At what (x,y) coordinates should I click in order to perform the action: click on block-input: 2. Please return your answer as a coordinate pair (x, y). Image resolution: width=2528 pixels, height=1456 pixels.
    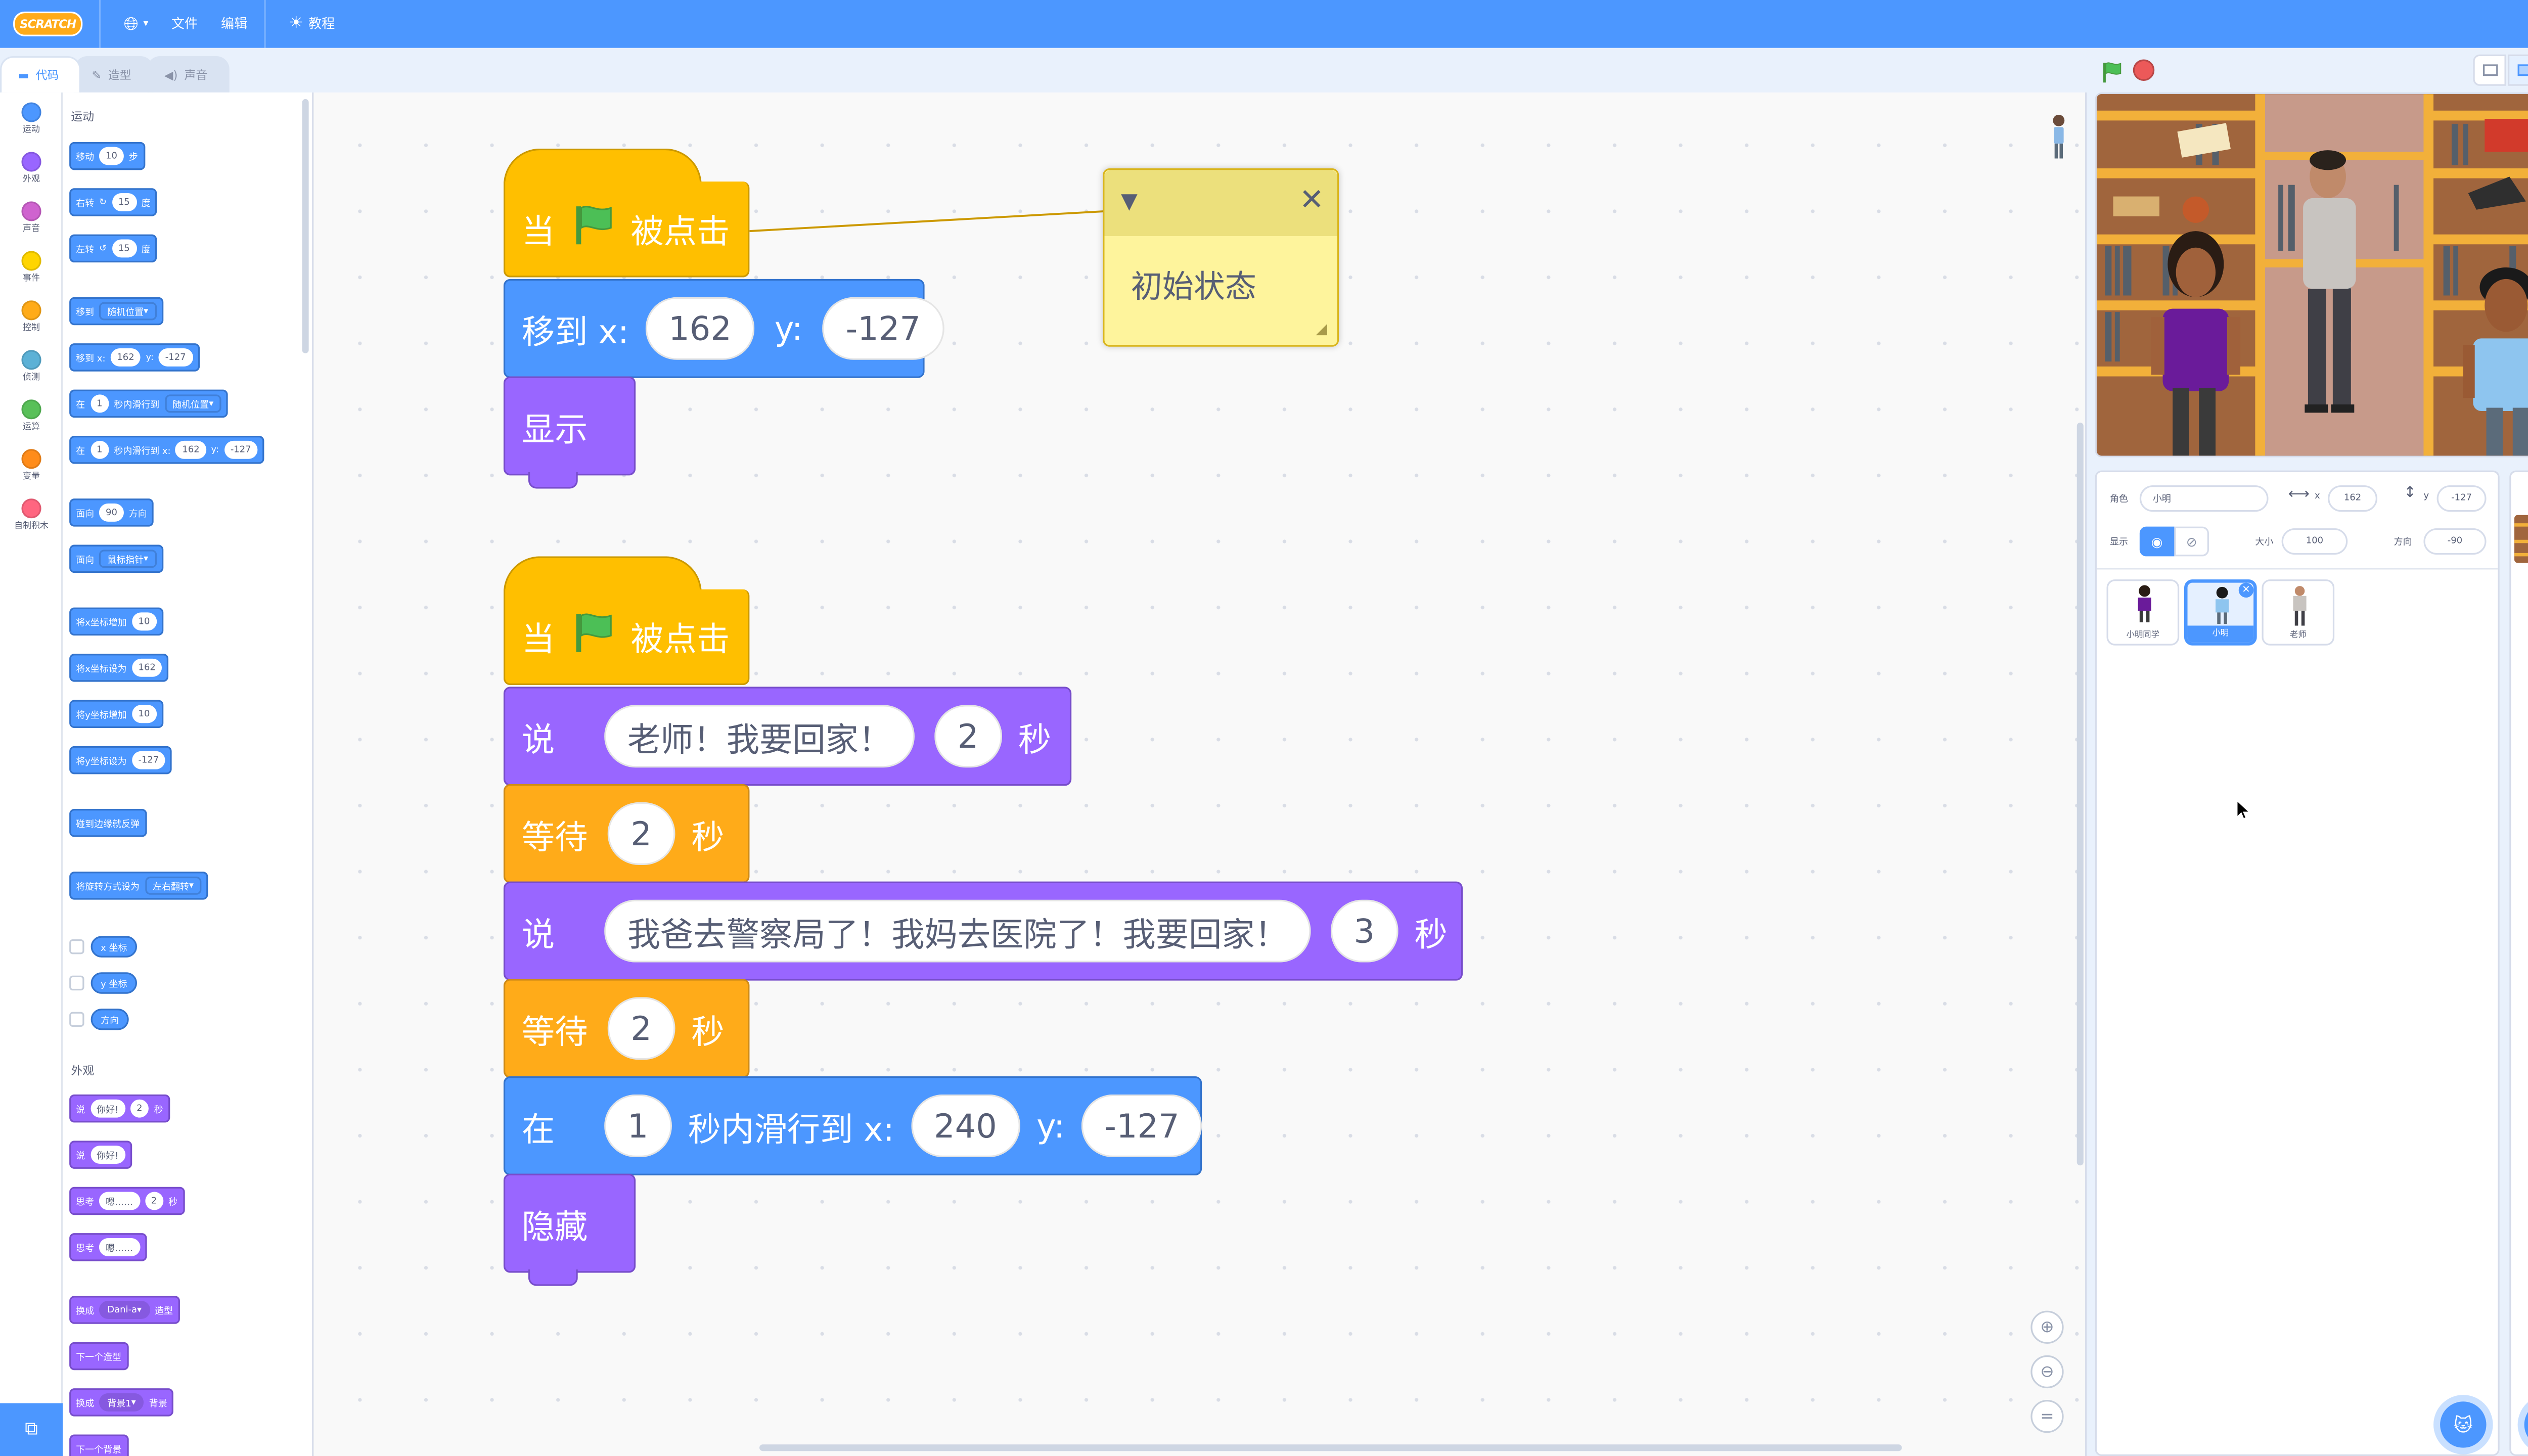
    Looking at the image, I should click on (139, 1108).